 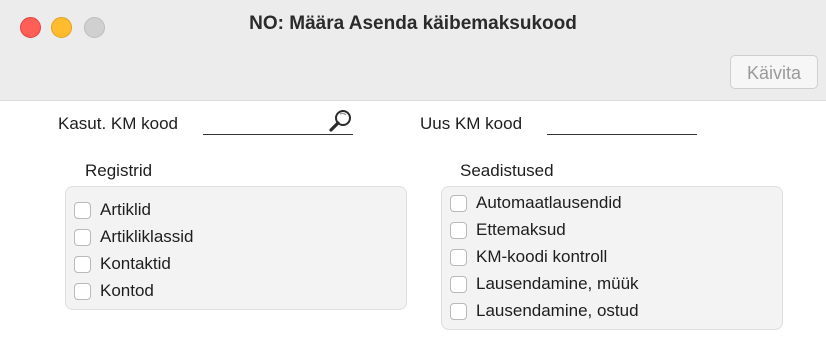 I want to click on new-vat-code-label: Uus KM kood, so click(x=471, y=123).